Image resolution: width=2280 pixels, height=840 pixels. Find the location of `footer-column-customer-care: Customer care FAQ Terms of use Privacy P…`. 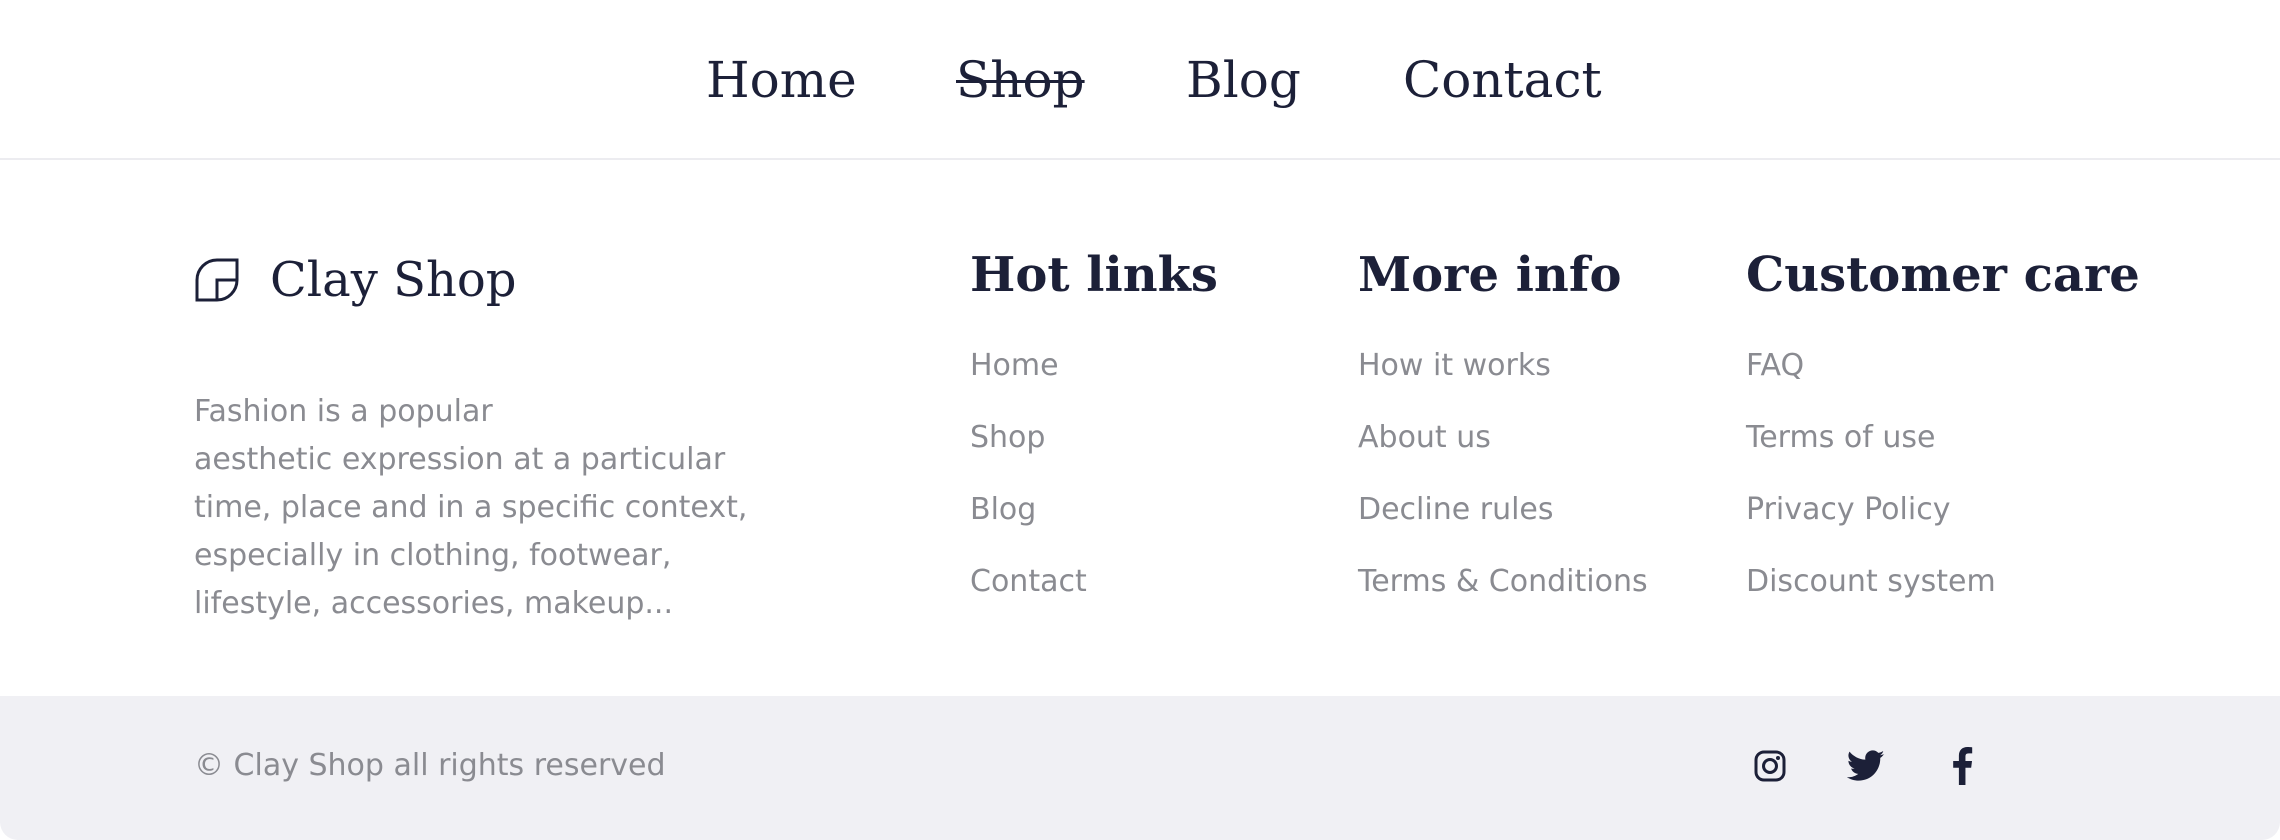

footer-column-customer-care: Customer care FAQ Terms of use Privacy P… is located at coordinates (1943, 429).